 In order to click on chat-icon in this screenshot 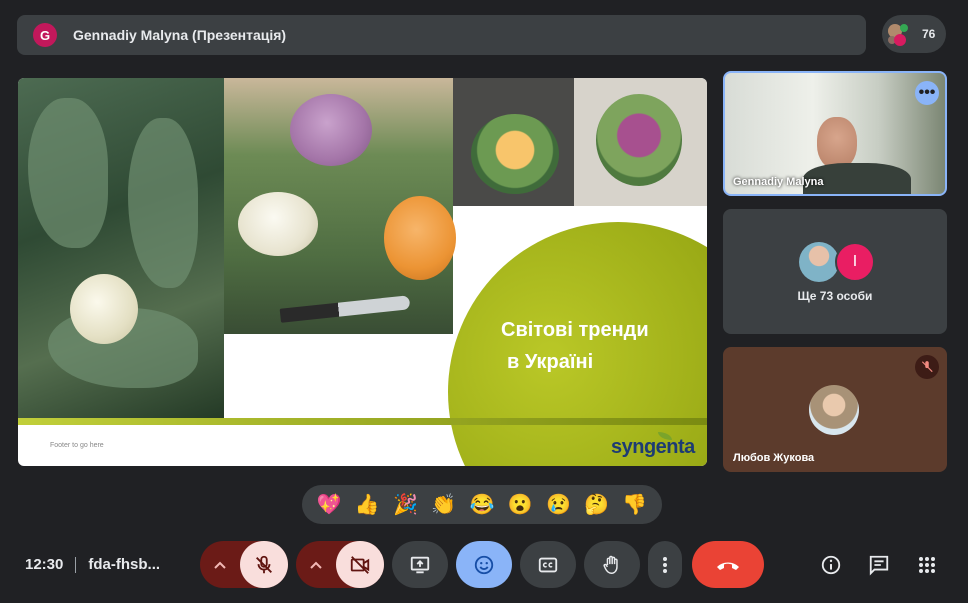, I will do `click(879, 565)`.